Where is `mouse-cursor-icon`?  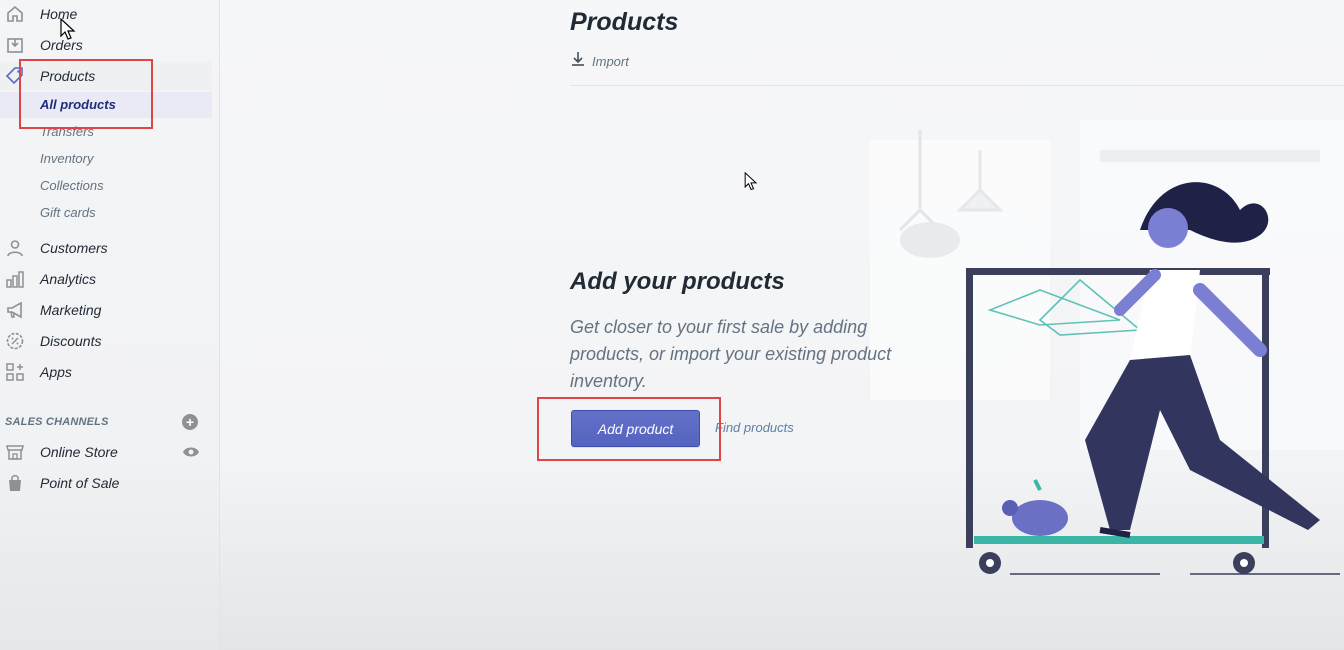 mouse-cursor-icon is located at coordinates (751, 181).